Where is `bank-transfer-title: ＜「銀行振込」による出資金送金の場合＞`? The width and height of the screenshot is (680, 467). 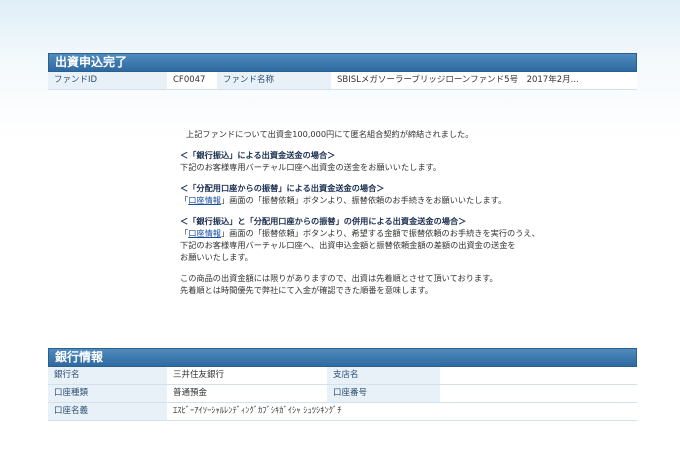
bank-transfer-title: ＜「銀行振込」による出資金送金の場合＞ is located at coordinates (258, 155).